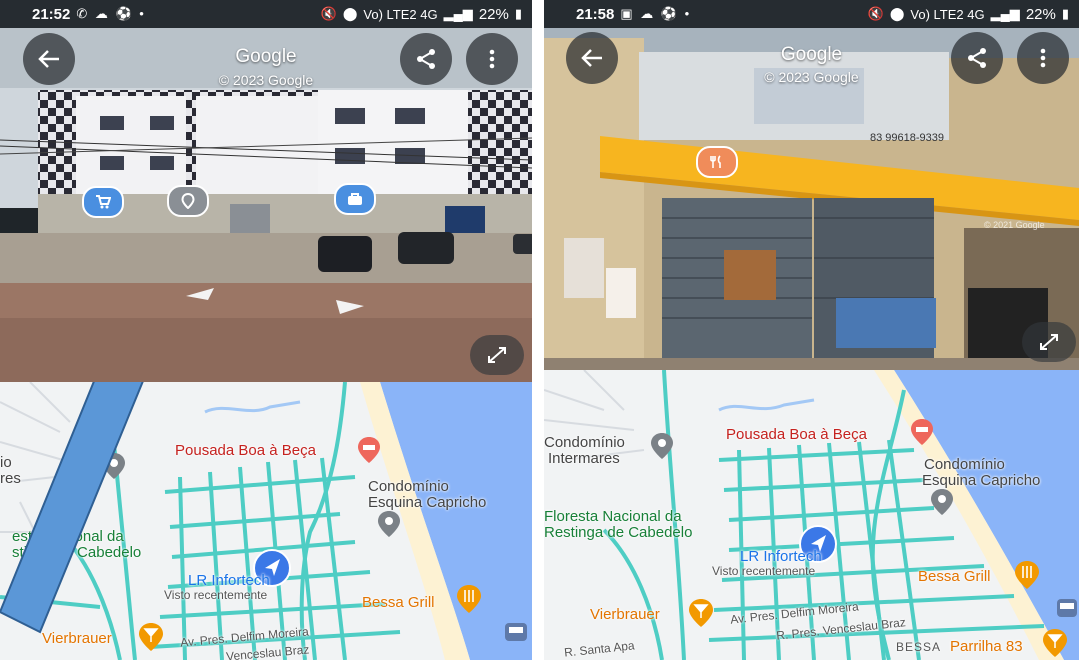 This screenshot has height=660, width=1079. Describe the element at coordinates (919, 647) in the screenshot. I see `map-label-bessa: BESSA` at that location.